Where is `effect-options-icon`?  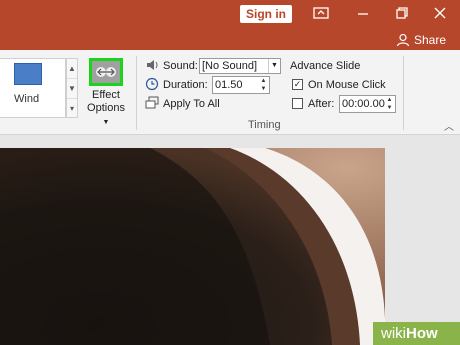 effect-options-icon is located at coordinates (106, 72).